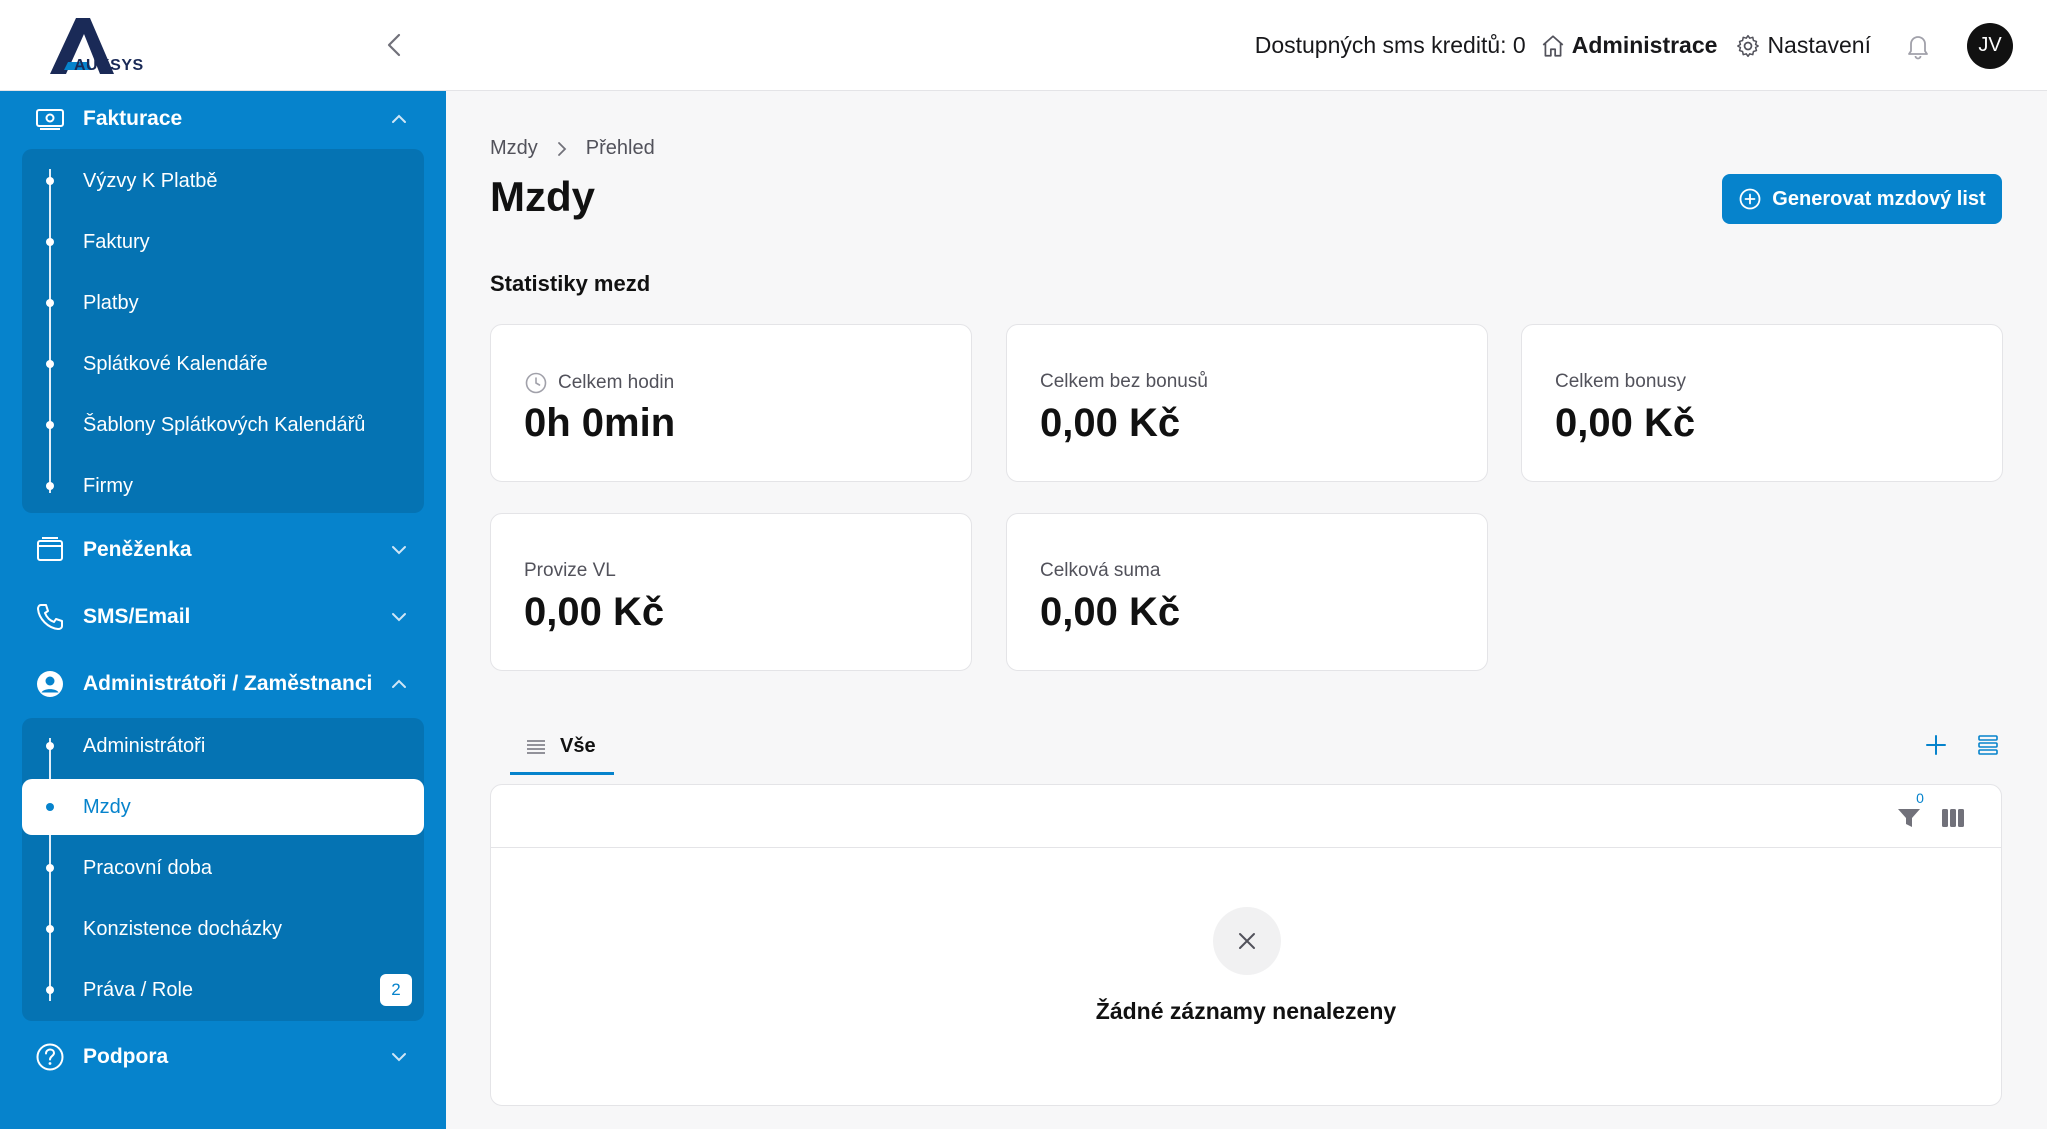 Image resolution: width=2047 pixels, height=1129 pixels. Describe the element at coordinates (1920, 798) in the screenshot. I see `filter-count-badge: 0` at that location.